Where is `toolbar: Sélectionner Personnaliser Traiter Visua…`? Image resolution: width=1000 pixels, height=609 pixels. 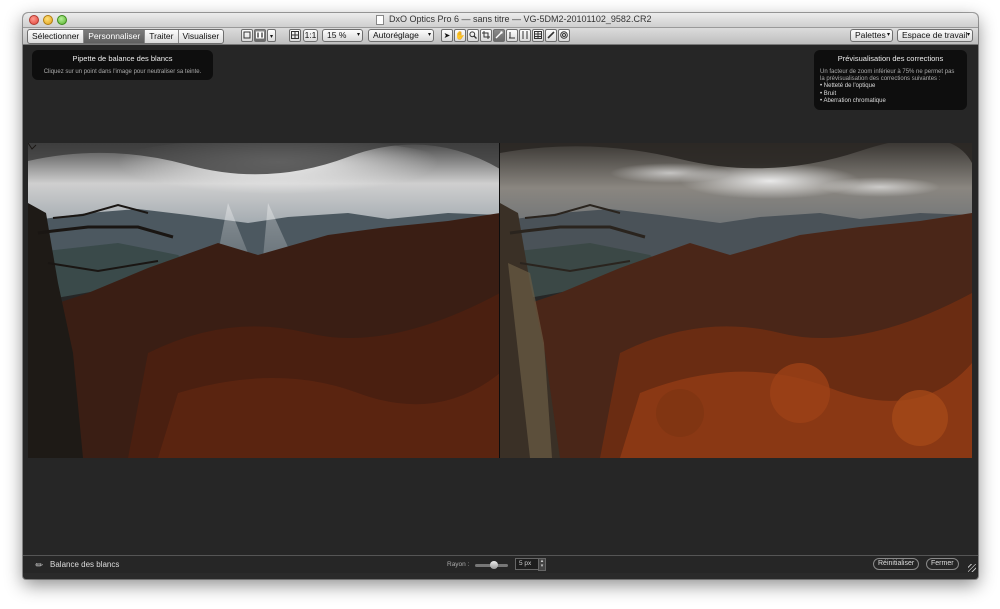 toolbar: Sélectionner Personnaliser Traiter Visua… is located at coordinates (500, 36).